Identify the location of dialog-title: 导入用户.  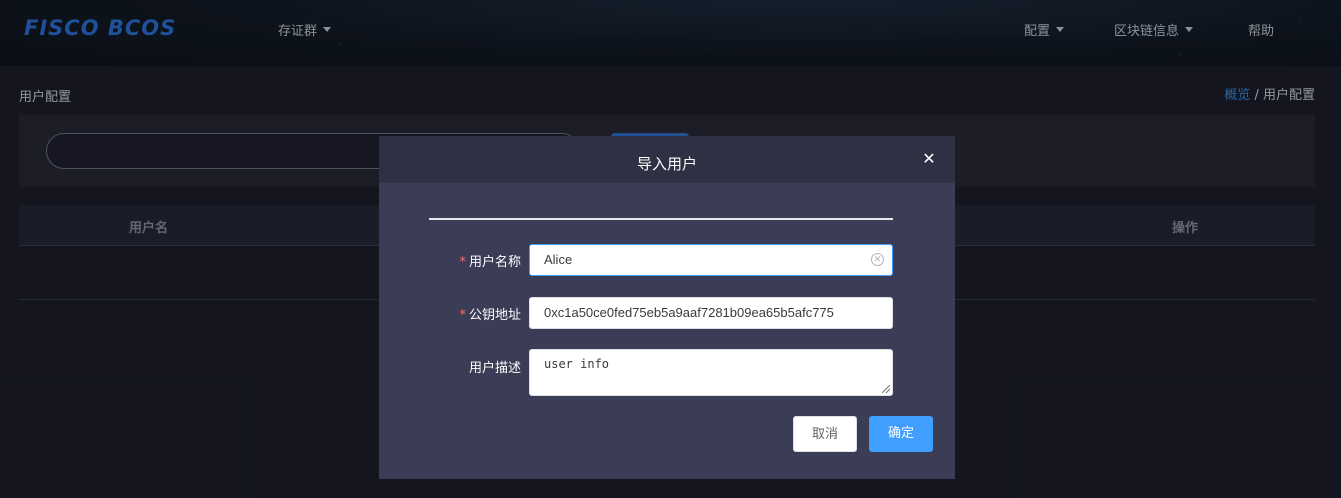
(666, 164).